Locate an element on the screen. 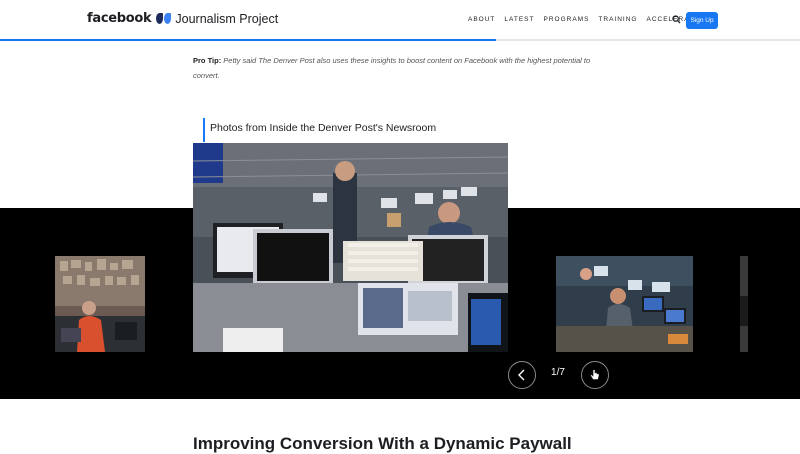  nav-about: ABOUT is located at coordinates (481, 19).